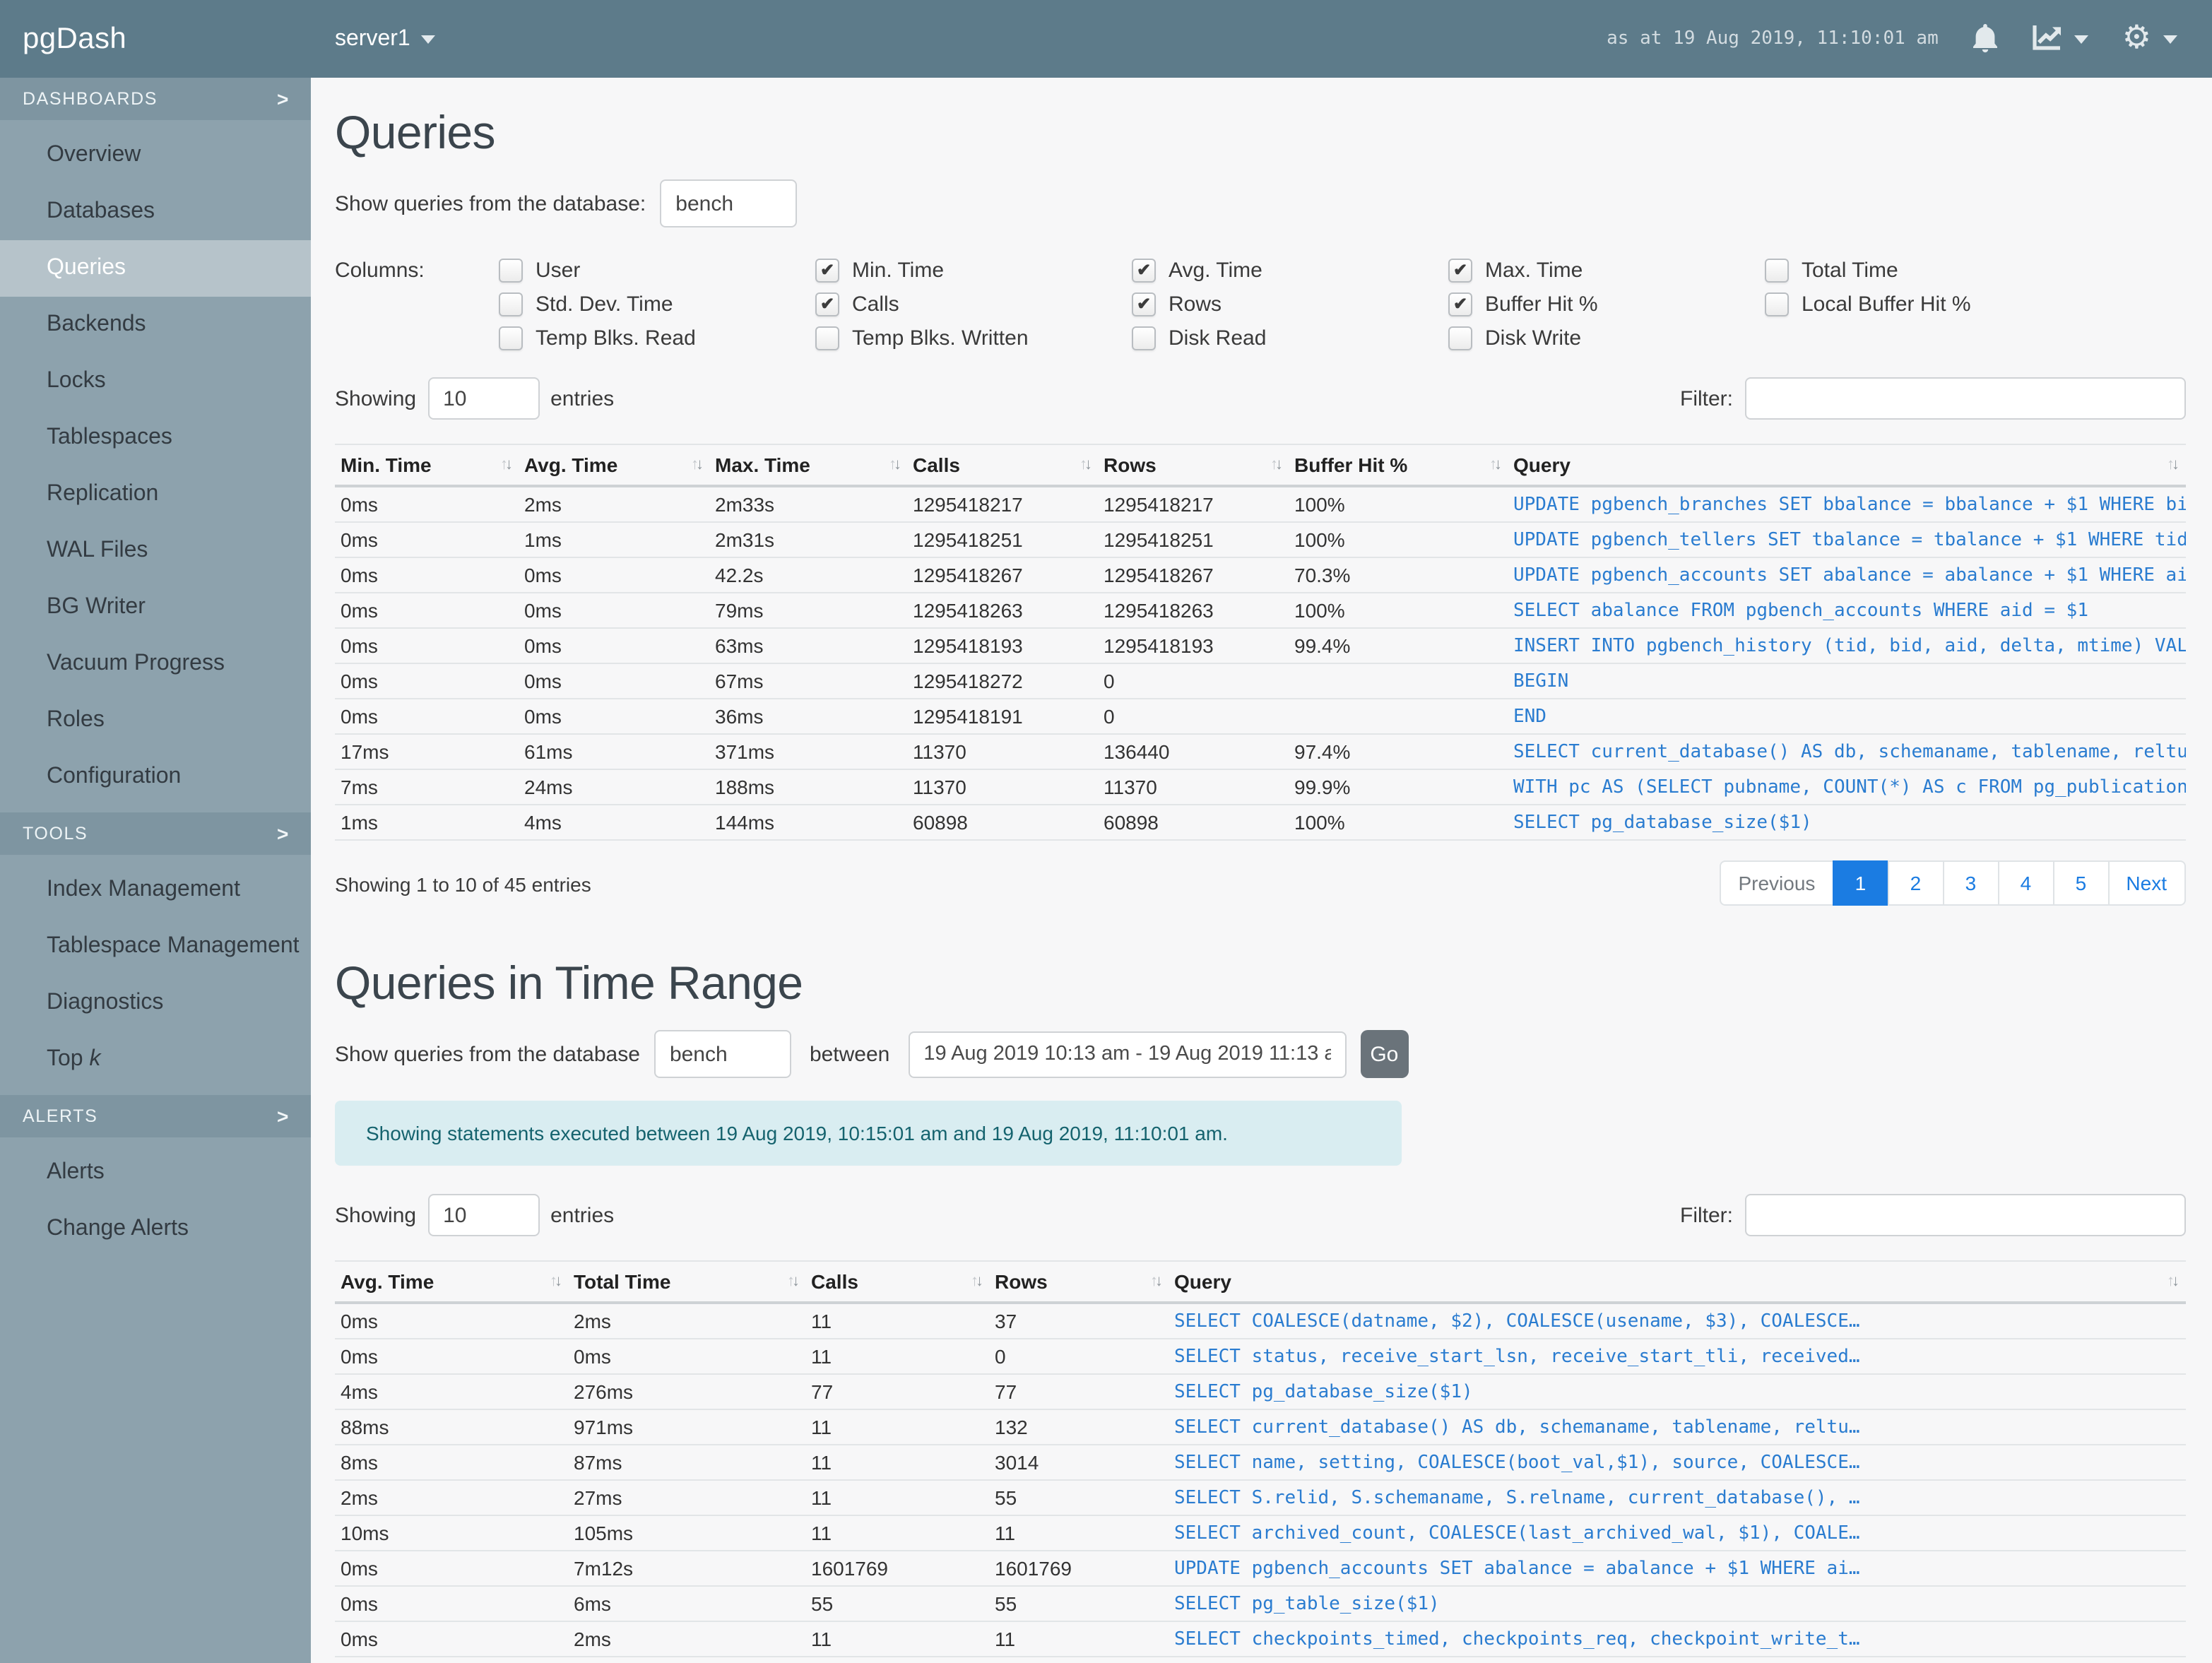  What do you see at coordinates (1985, 39) in the screenshot?
I see `notifications-button` at bounding box center [1985, 39].